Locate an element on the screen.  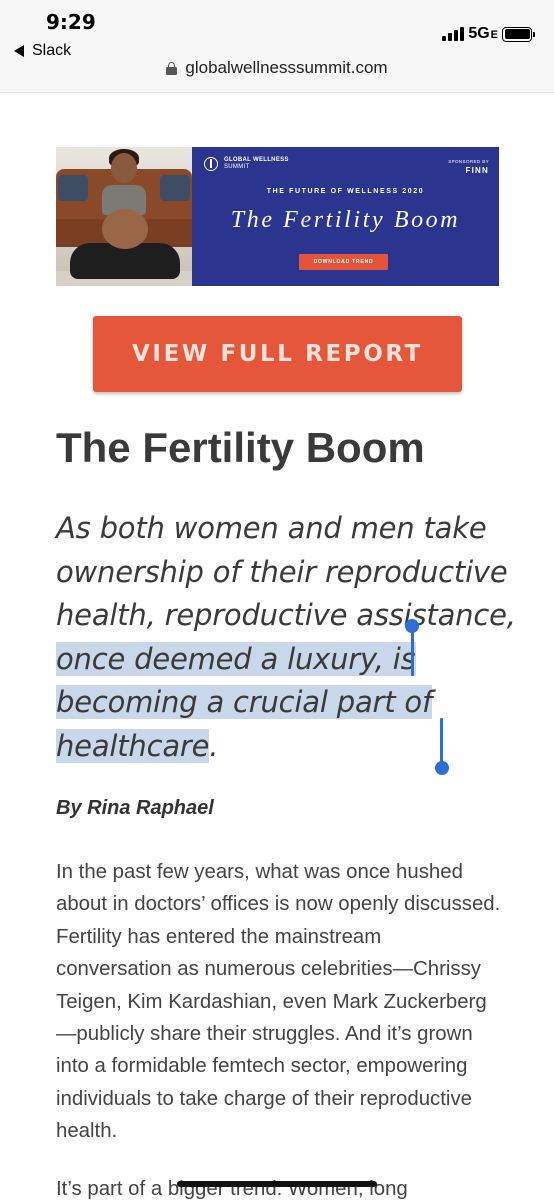
view-full-report-button: VIEW FULL REPORT is located at coordinates (277, 354).